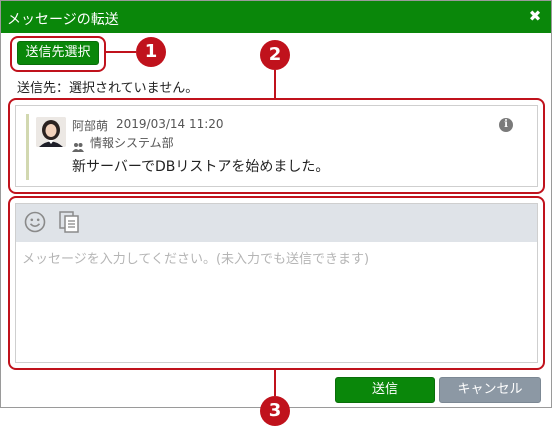 The height and width of the screenshot is (430, 552). Describe the element at coordinates (275, 55) in the screenshot. I see `callout-marker-2: 2` at that location.